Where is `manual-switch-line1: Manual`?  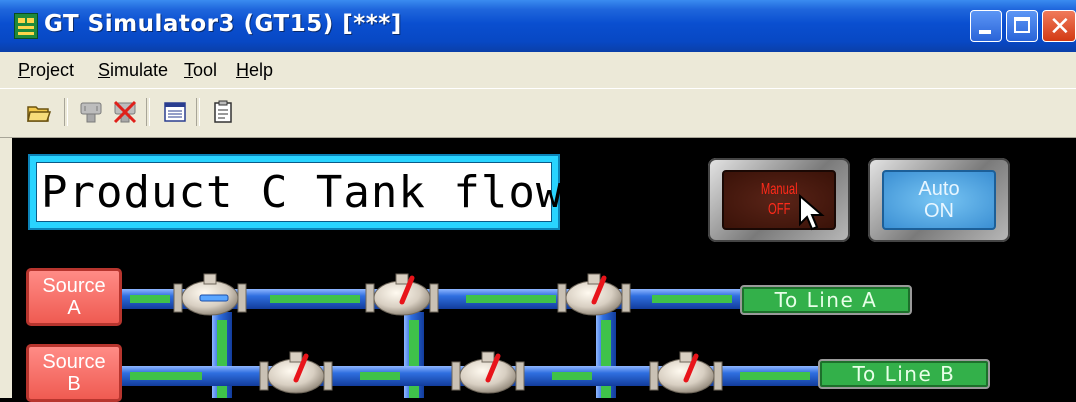
manual-switch-line1: Manual is located at coordinates (779, 189).